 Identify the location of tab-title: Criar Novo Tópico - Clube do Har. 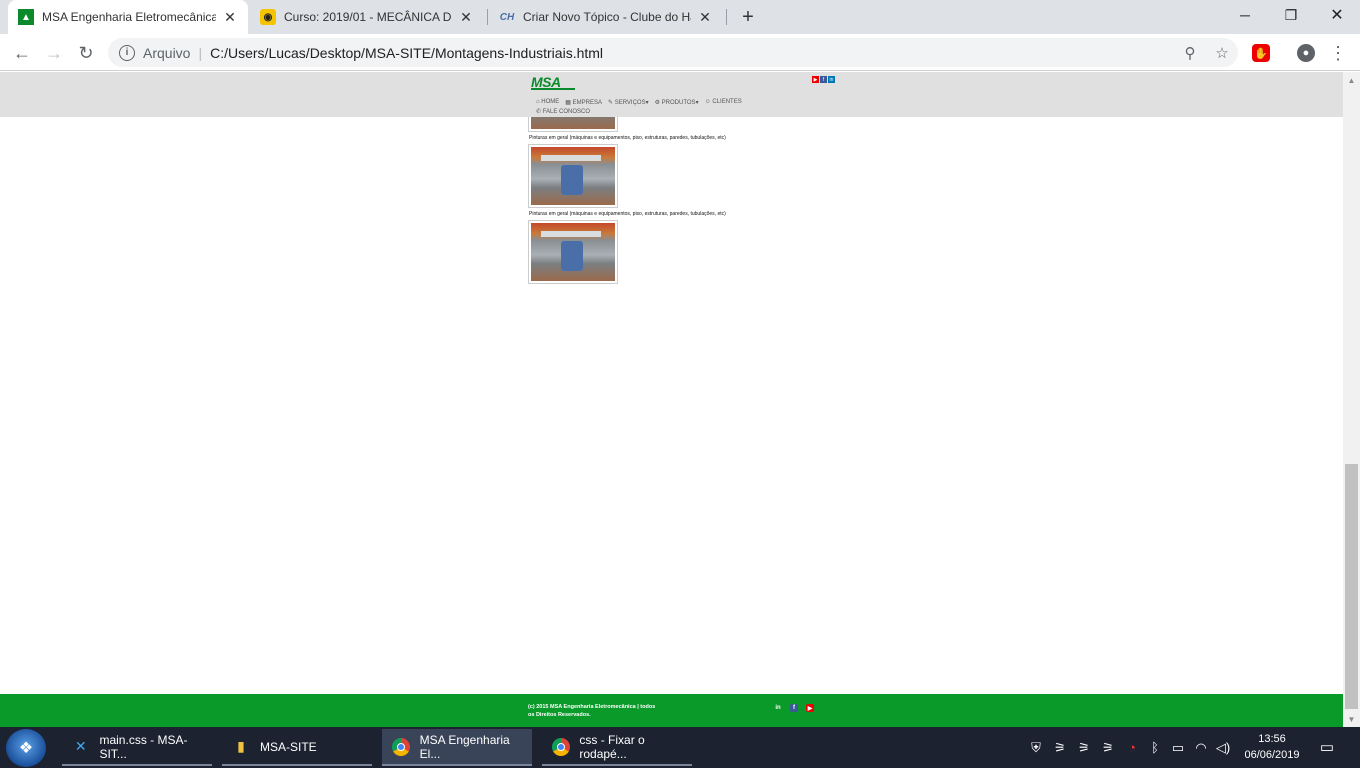
(607, 17).